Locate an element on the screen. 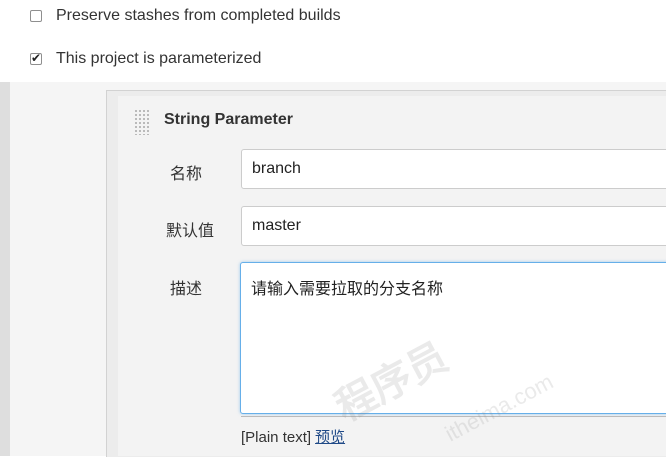 The width and height of the screenshot is (666, 457). preserve-stashes-row: Preserve stashes from completed builds is located at coordinates (185, 16).